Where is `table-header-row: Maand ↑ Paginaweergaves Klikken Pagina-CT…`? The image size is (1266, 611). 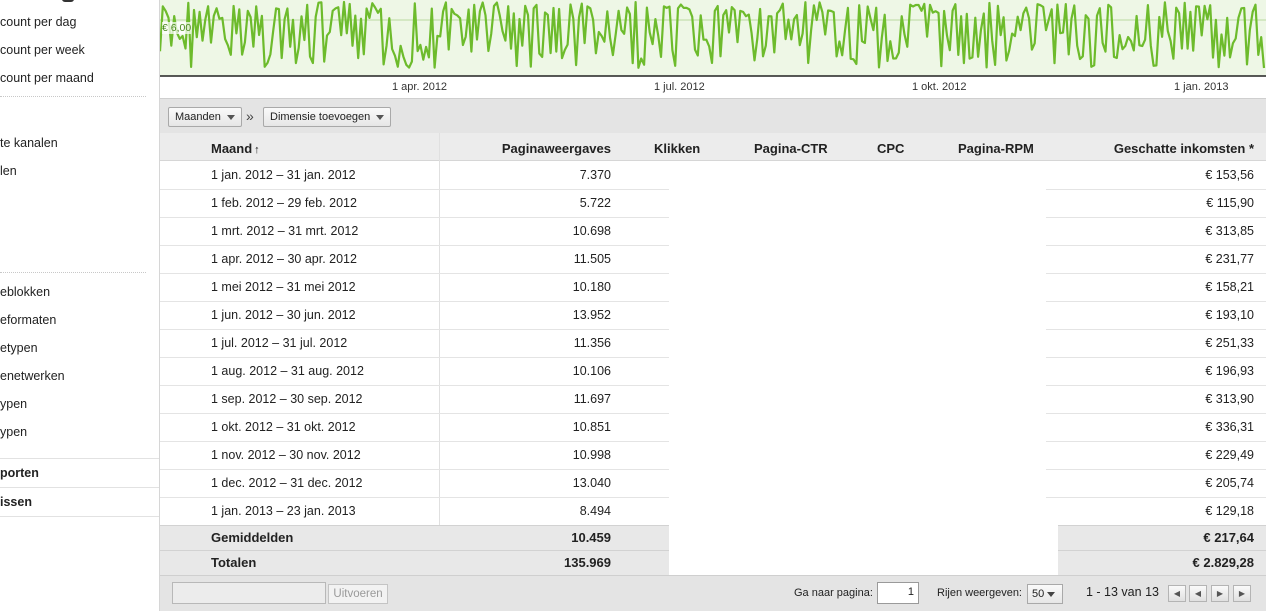
table-header-row: Maand ↑ Paginaweergaves Klikken Pagina-CT… is located at coordinates (713, 147).